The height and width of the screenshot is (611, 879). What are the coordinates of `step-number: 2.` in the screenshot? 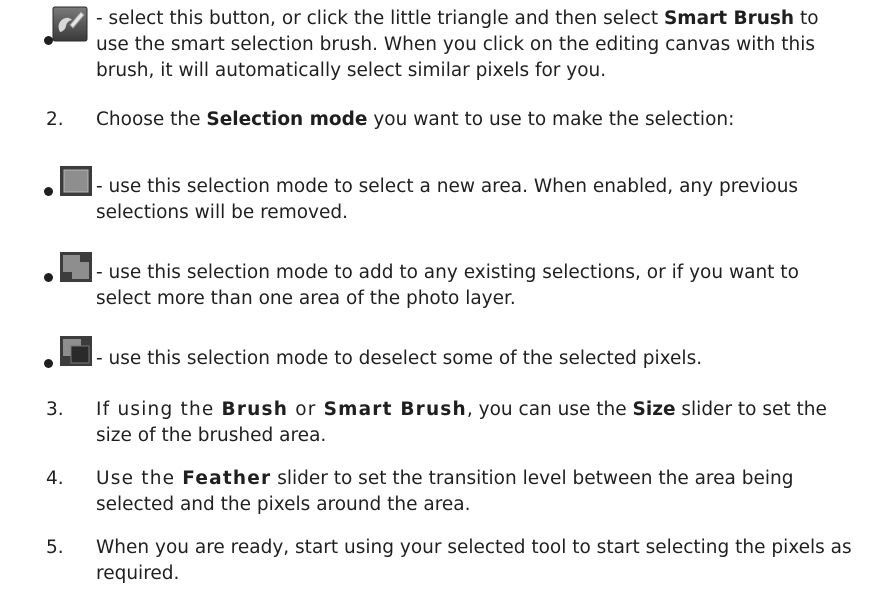 It's located at (55, 119).